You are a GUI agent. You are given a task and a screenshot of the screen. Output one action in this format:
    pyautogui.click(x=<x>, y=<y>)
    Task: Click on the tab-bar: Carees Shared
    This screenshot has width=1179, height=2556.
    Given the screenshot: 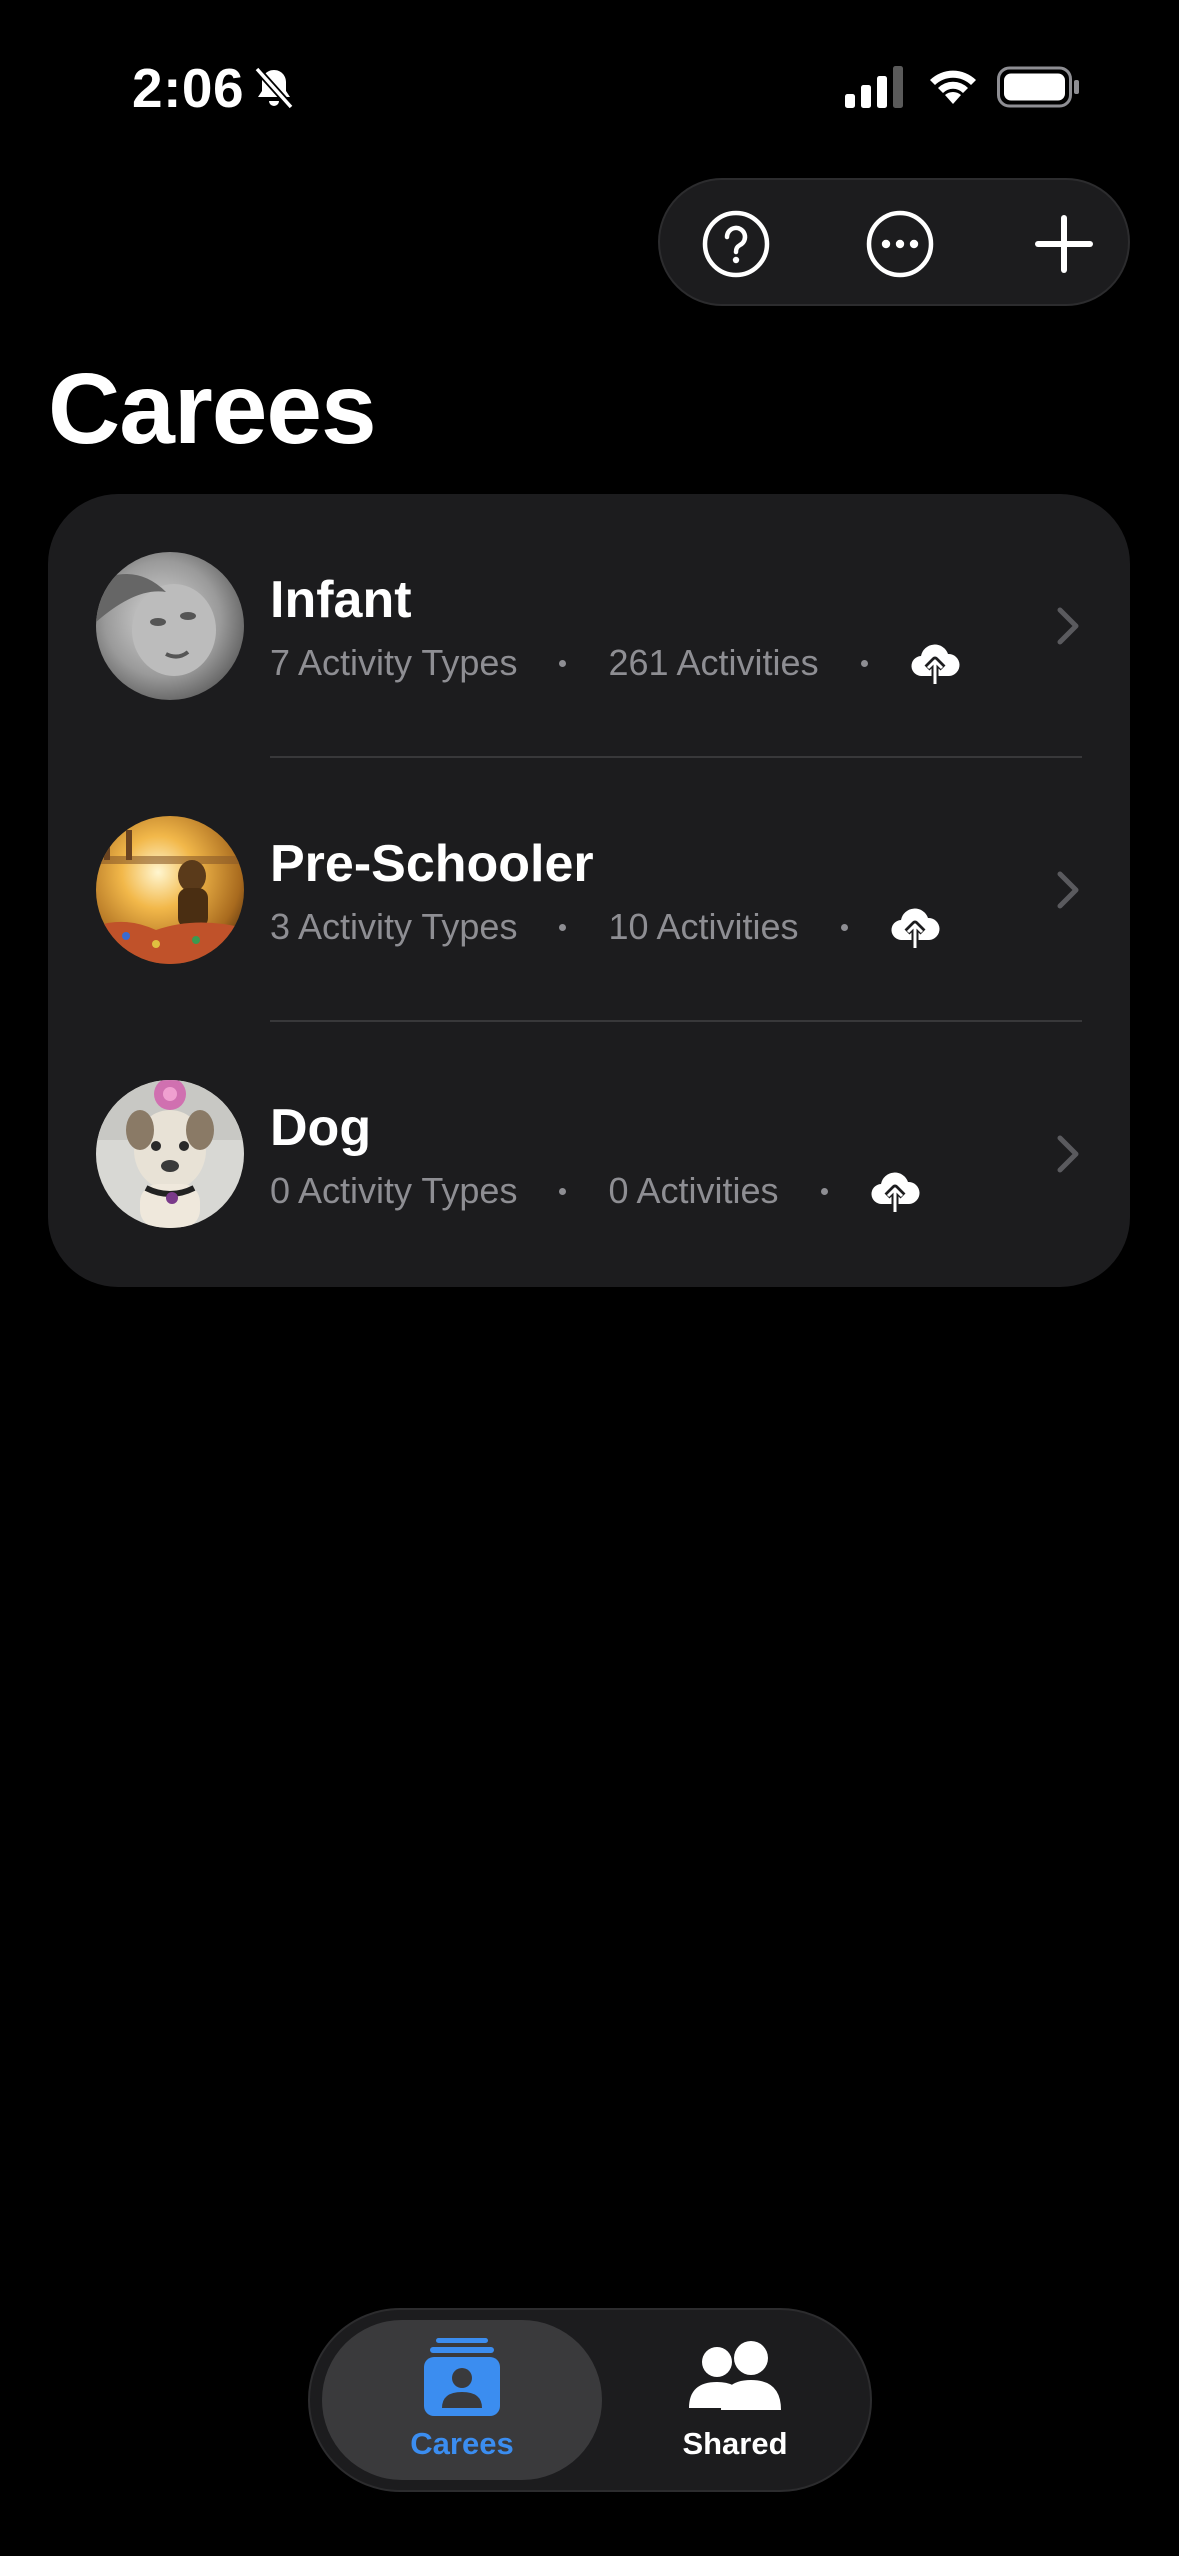 What is the action you would take?
    pyautogui.click(x=590, y=2400)
    